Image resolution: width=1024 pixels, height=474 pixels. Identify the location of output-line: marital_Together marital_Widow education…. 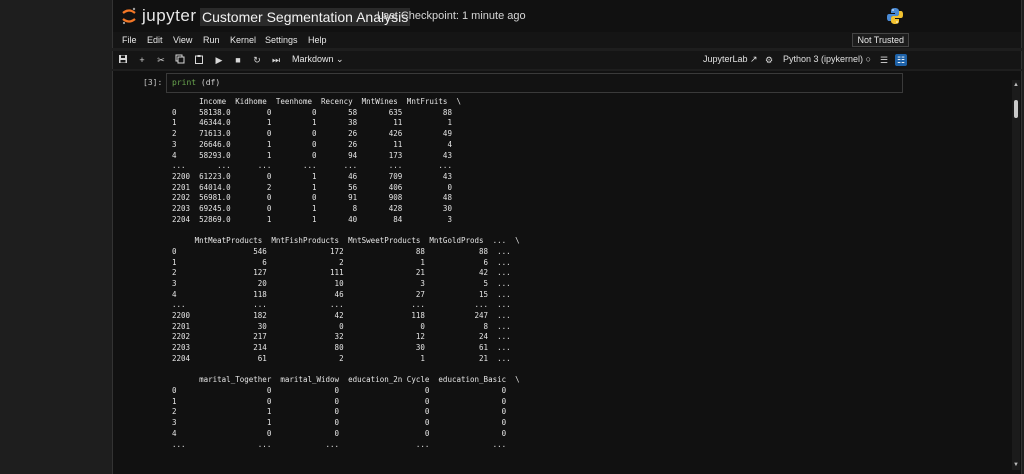
(346, 380).